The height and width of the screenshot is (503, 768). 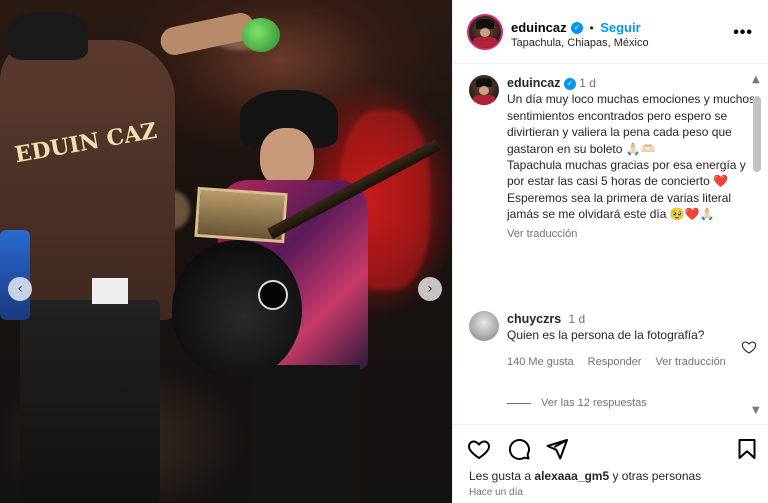 I want to click on guitar-soundhole, so click(x=273, y=295).